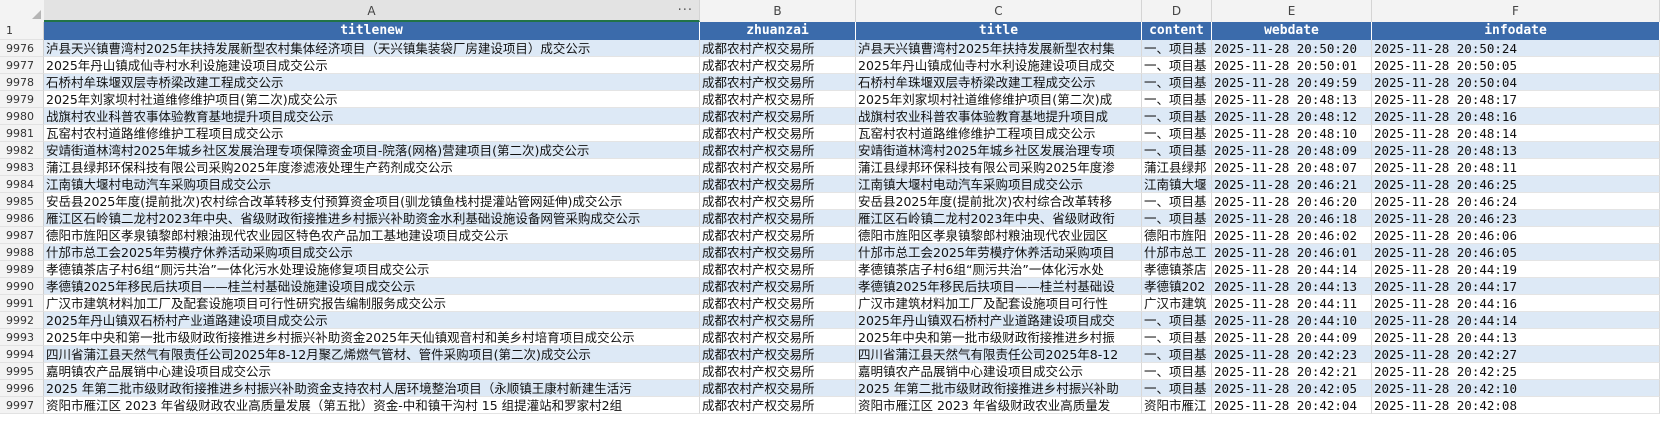 This screenshot has width=1660, height=446. What do you see at coordinates (1516, 116) in the screenshot?
I see `cell-infodate: 2025-11-28 20:48:16` at bounding box center [1516, 116].